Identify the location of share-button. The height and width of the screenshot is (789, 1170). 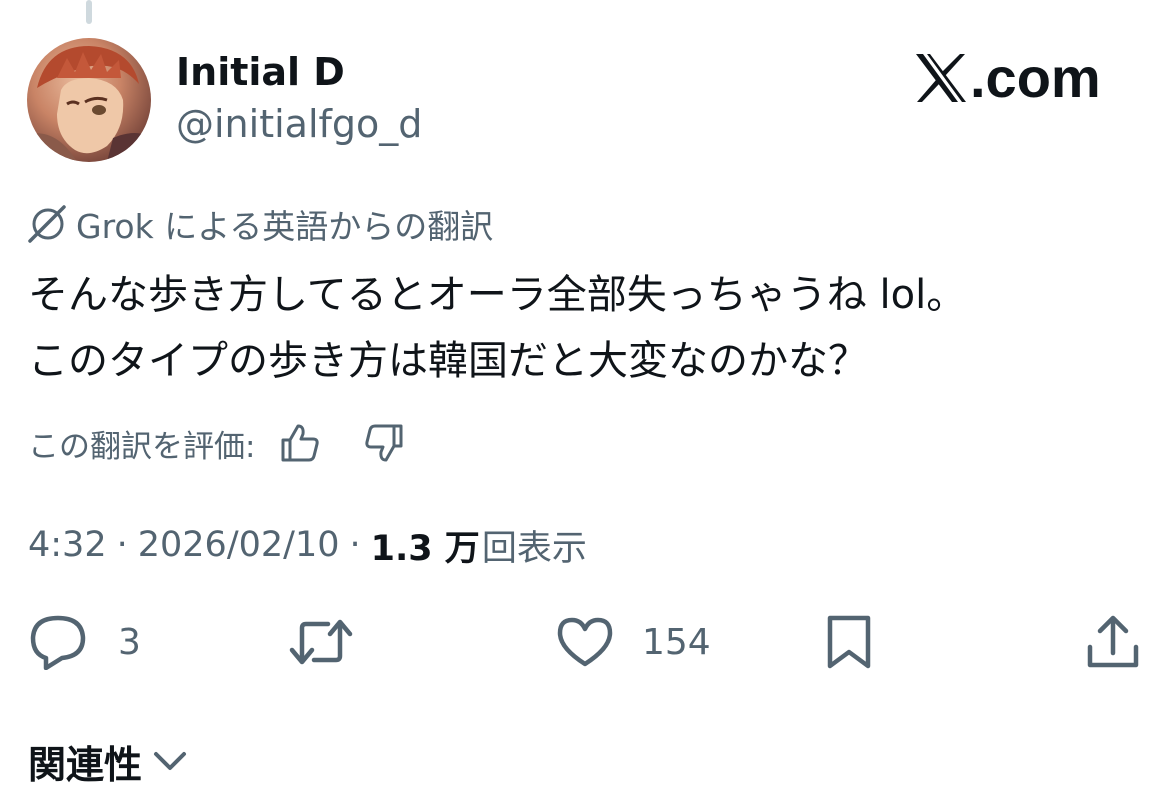
(1113, 642).